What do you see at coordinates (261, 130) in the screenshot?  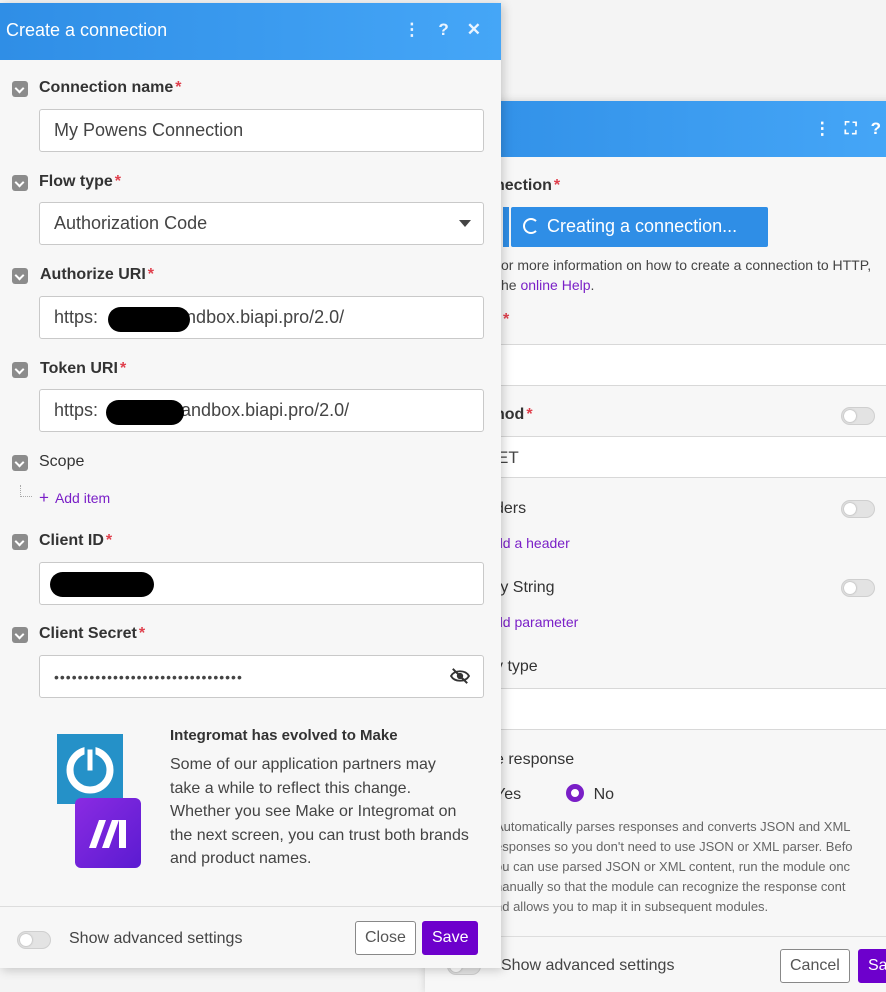 I see `connection-name-input: My Powens Connection` at bounding box center [261, 130].